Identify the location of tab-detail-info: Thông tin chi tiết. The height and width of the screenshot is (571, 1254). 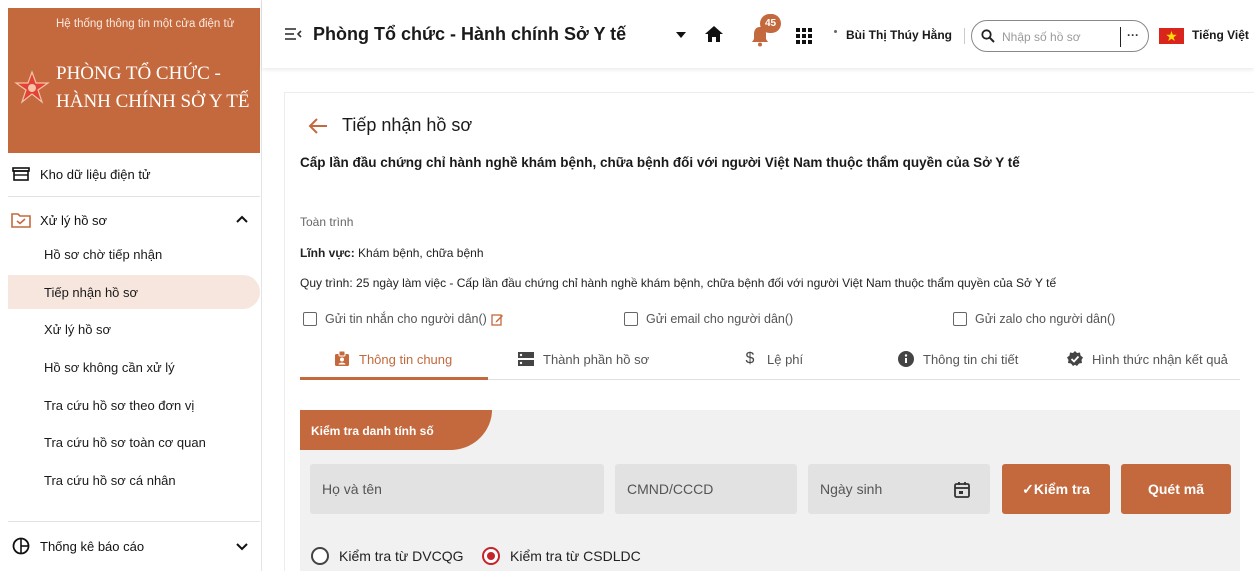
(957, 359).